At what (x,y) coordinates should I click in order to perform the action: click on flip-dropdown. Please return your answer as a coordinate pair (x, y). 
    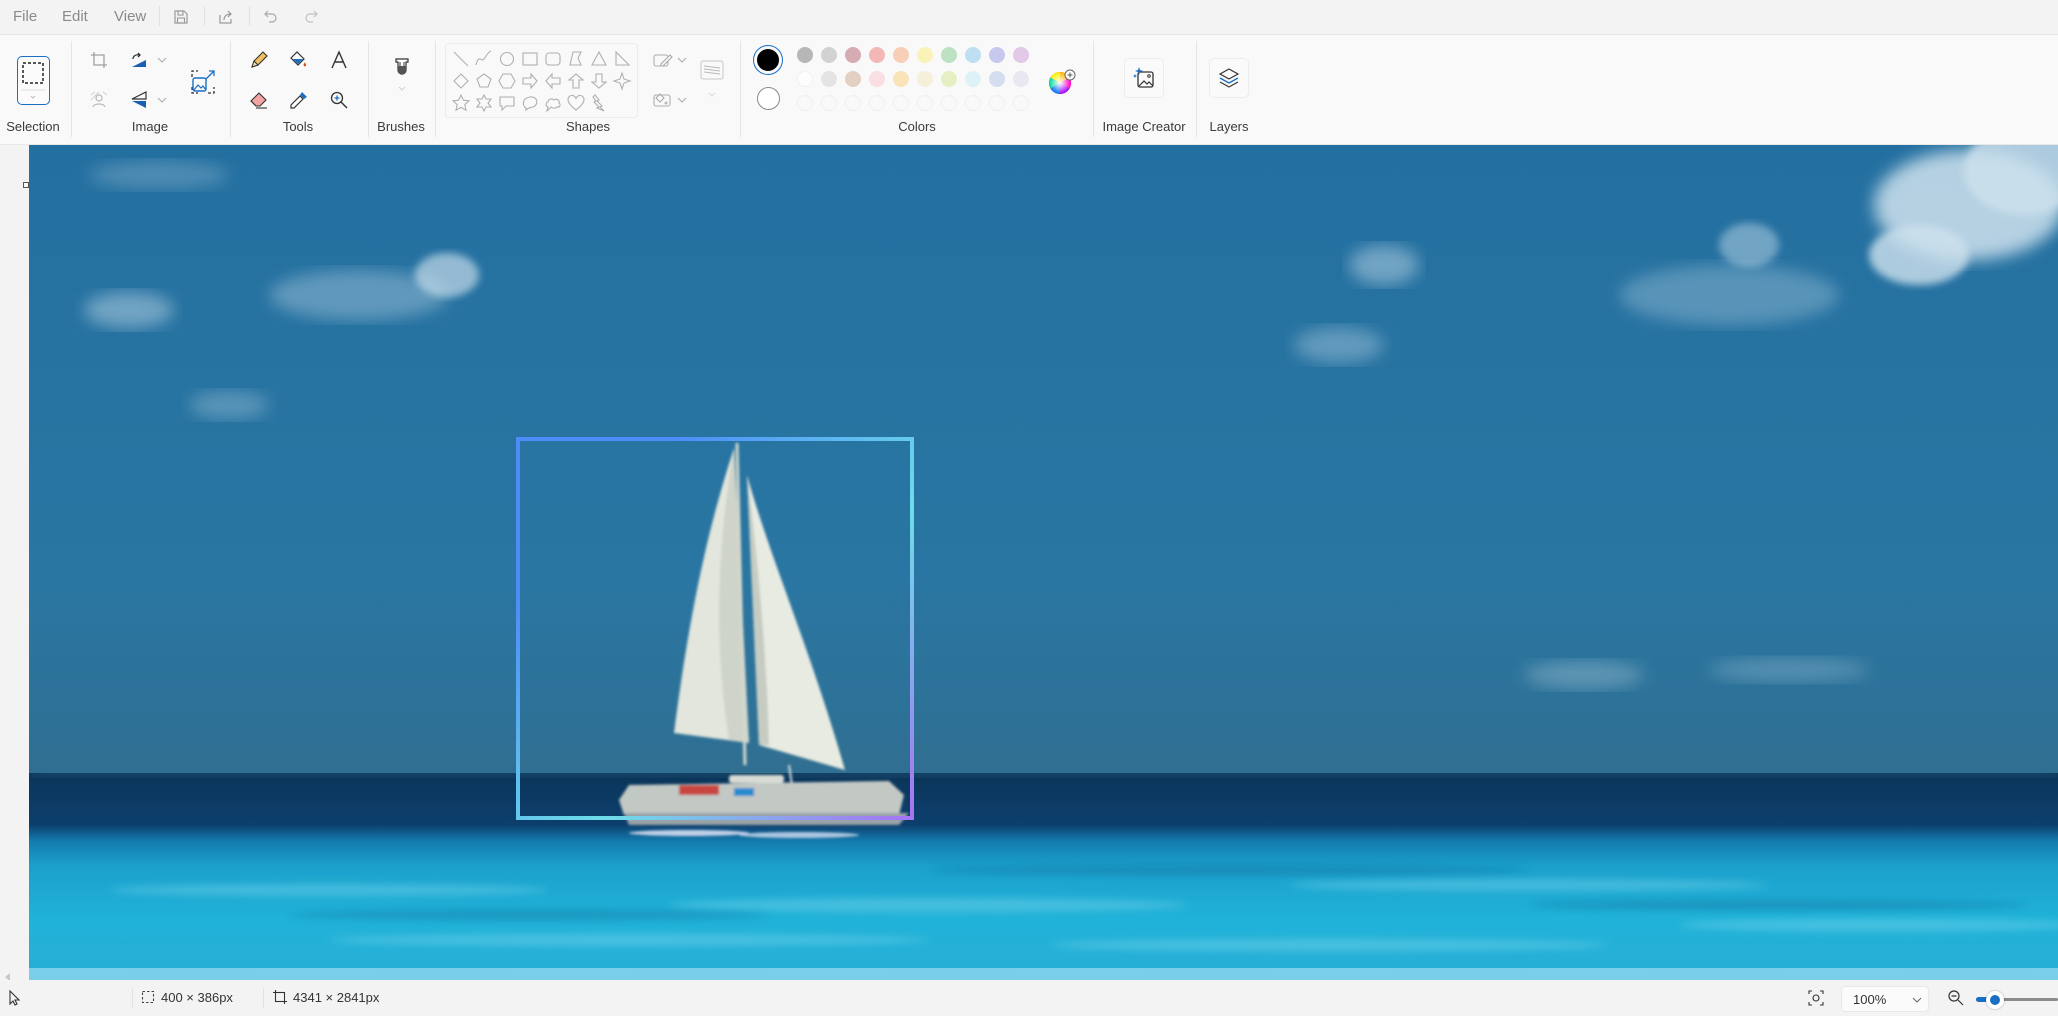
    Looking at the image, I should click on (162, 100).